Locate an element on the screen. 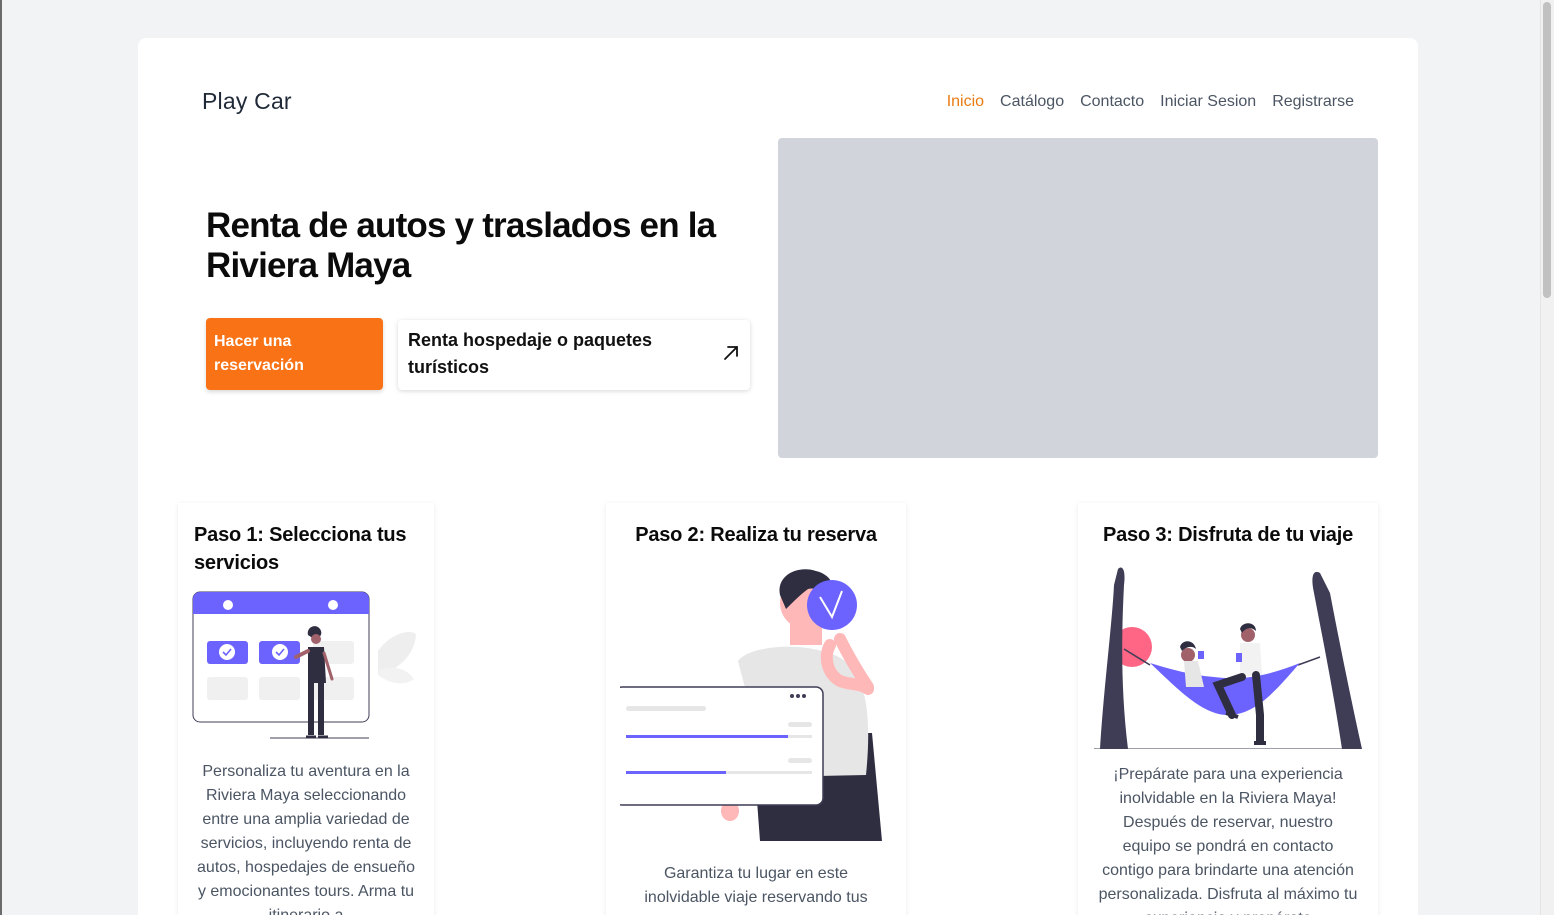 The image size is (1554, 915). step-3-title: Paso 3: Disfruta de tu viaje is located at coordinates (1228, 535).